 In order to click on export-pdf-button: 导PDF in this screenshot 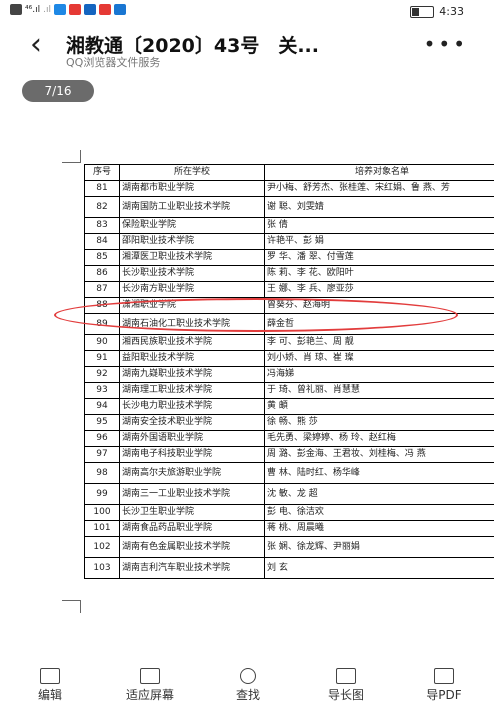, I will do `click(444, 685)`.